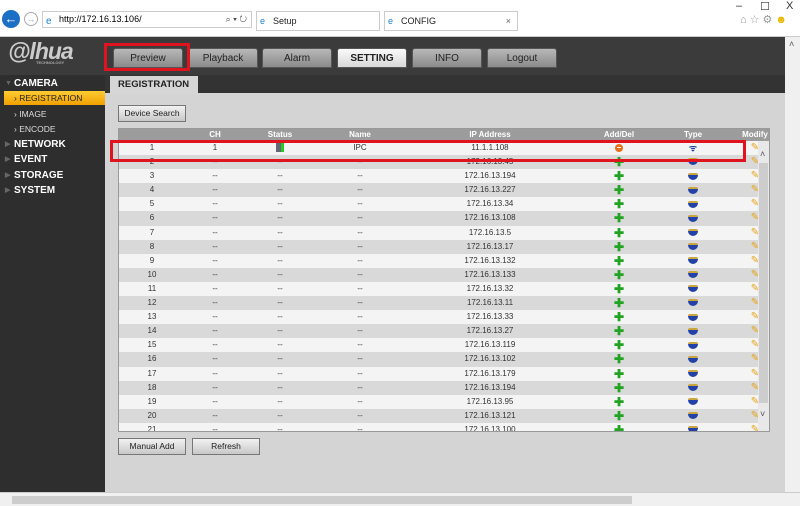 The width and height of the screenshot is (800, 506). I want to click on menu-alarm: Alarm, so click(297, 58).